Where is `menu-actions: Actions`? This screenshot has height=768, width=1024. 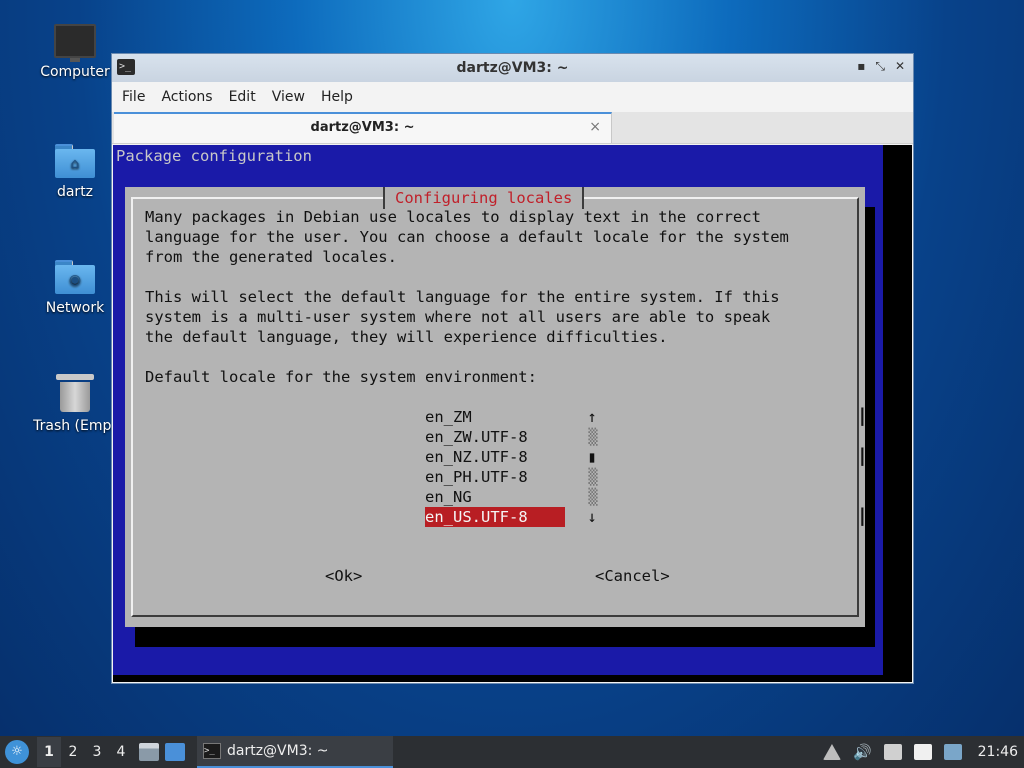 menu-actions: Actions is located at coordinates (191, 97).